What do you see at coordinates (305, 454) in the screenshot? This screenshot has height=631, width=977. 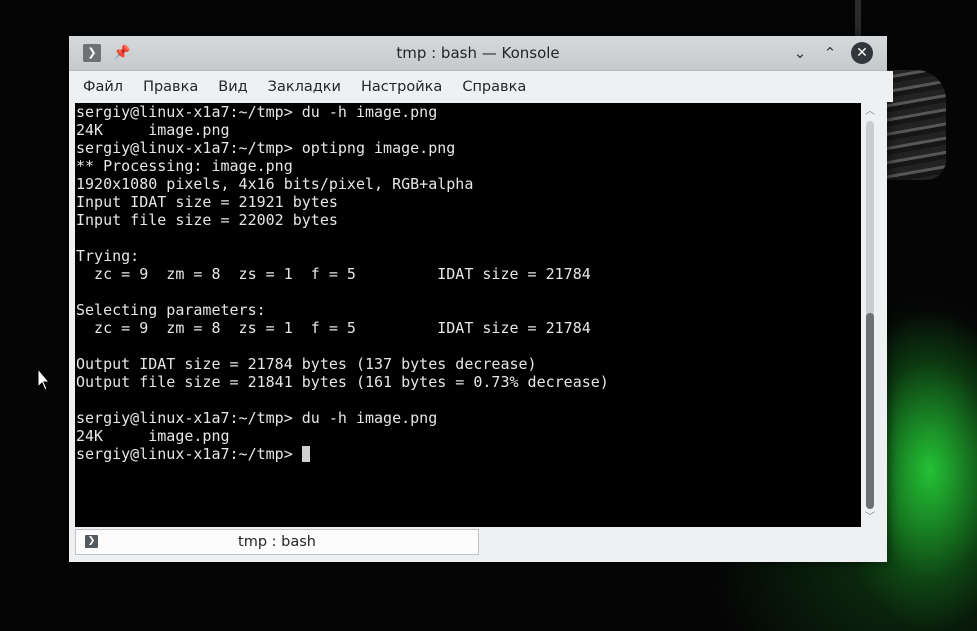 I see `text-cursor` at bounding box center [305, 454].